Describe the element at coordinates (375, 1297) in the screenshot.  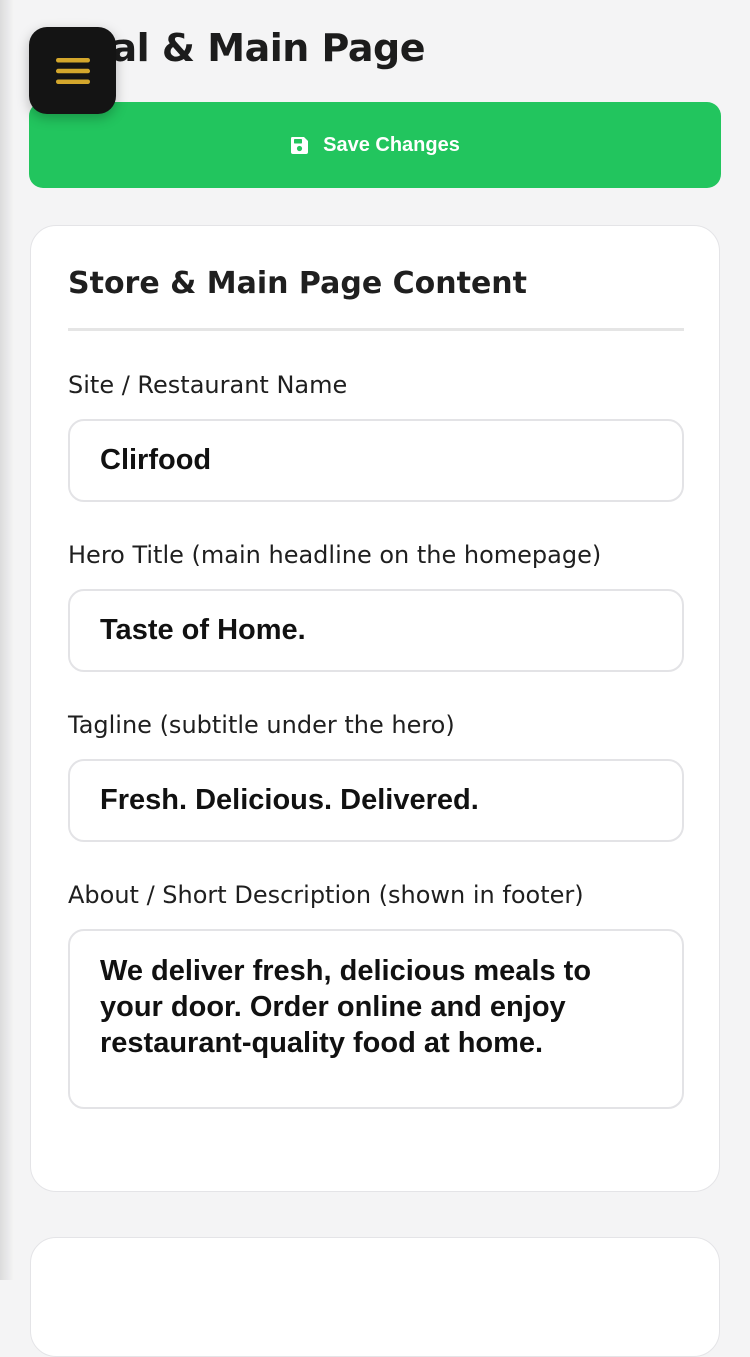
I see `next-settings-card` at that location.